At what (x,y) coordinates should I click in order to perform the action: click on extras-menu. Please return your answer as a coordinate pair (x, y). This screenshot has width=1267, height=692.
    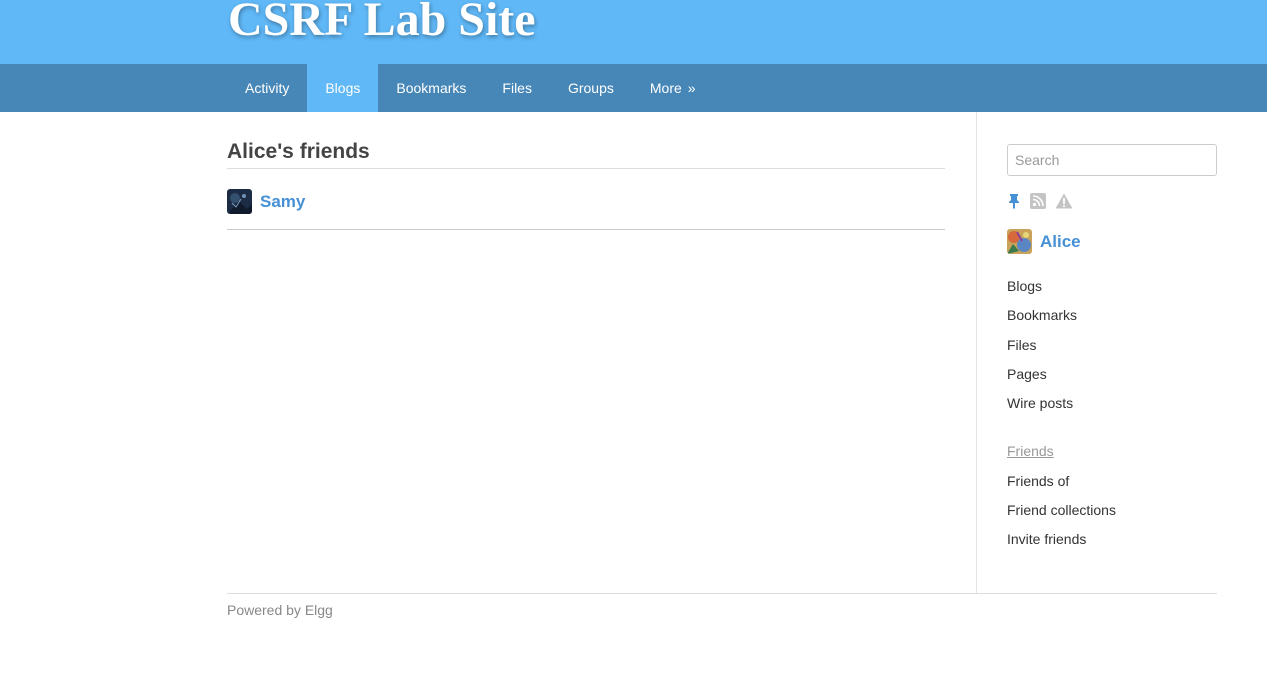
    Looking at the image, I should click on (1112, 201).